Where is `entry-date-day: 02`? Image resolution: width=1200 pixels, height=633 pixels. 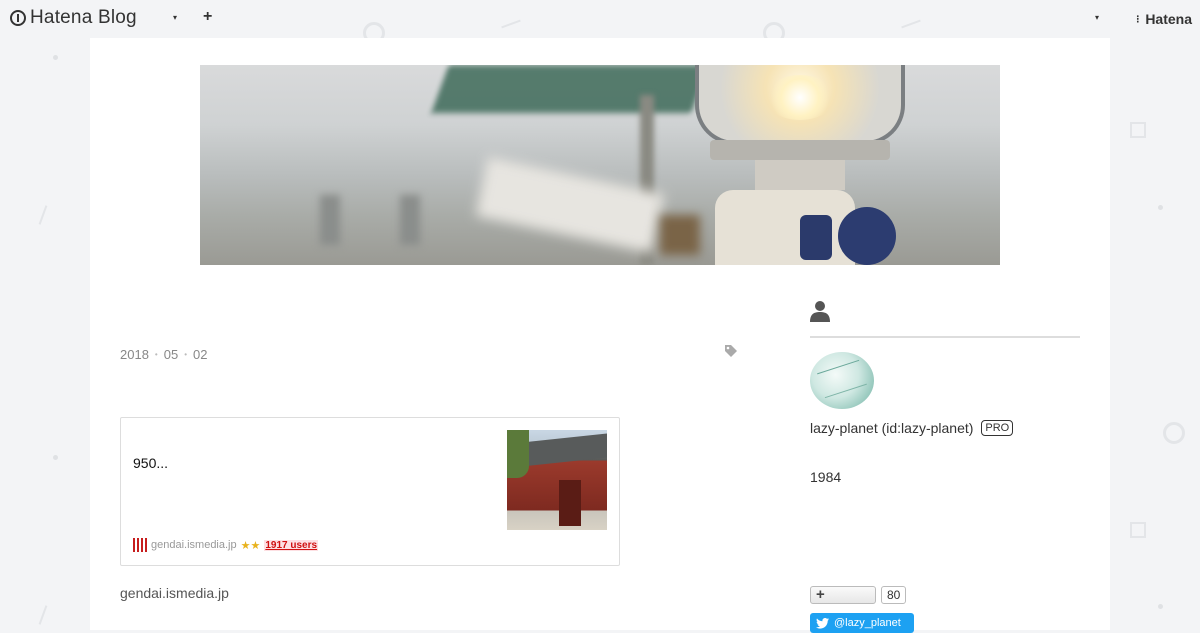
entry-date-day: 02 is located at coordinates (200, 354).